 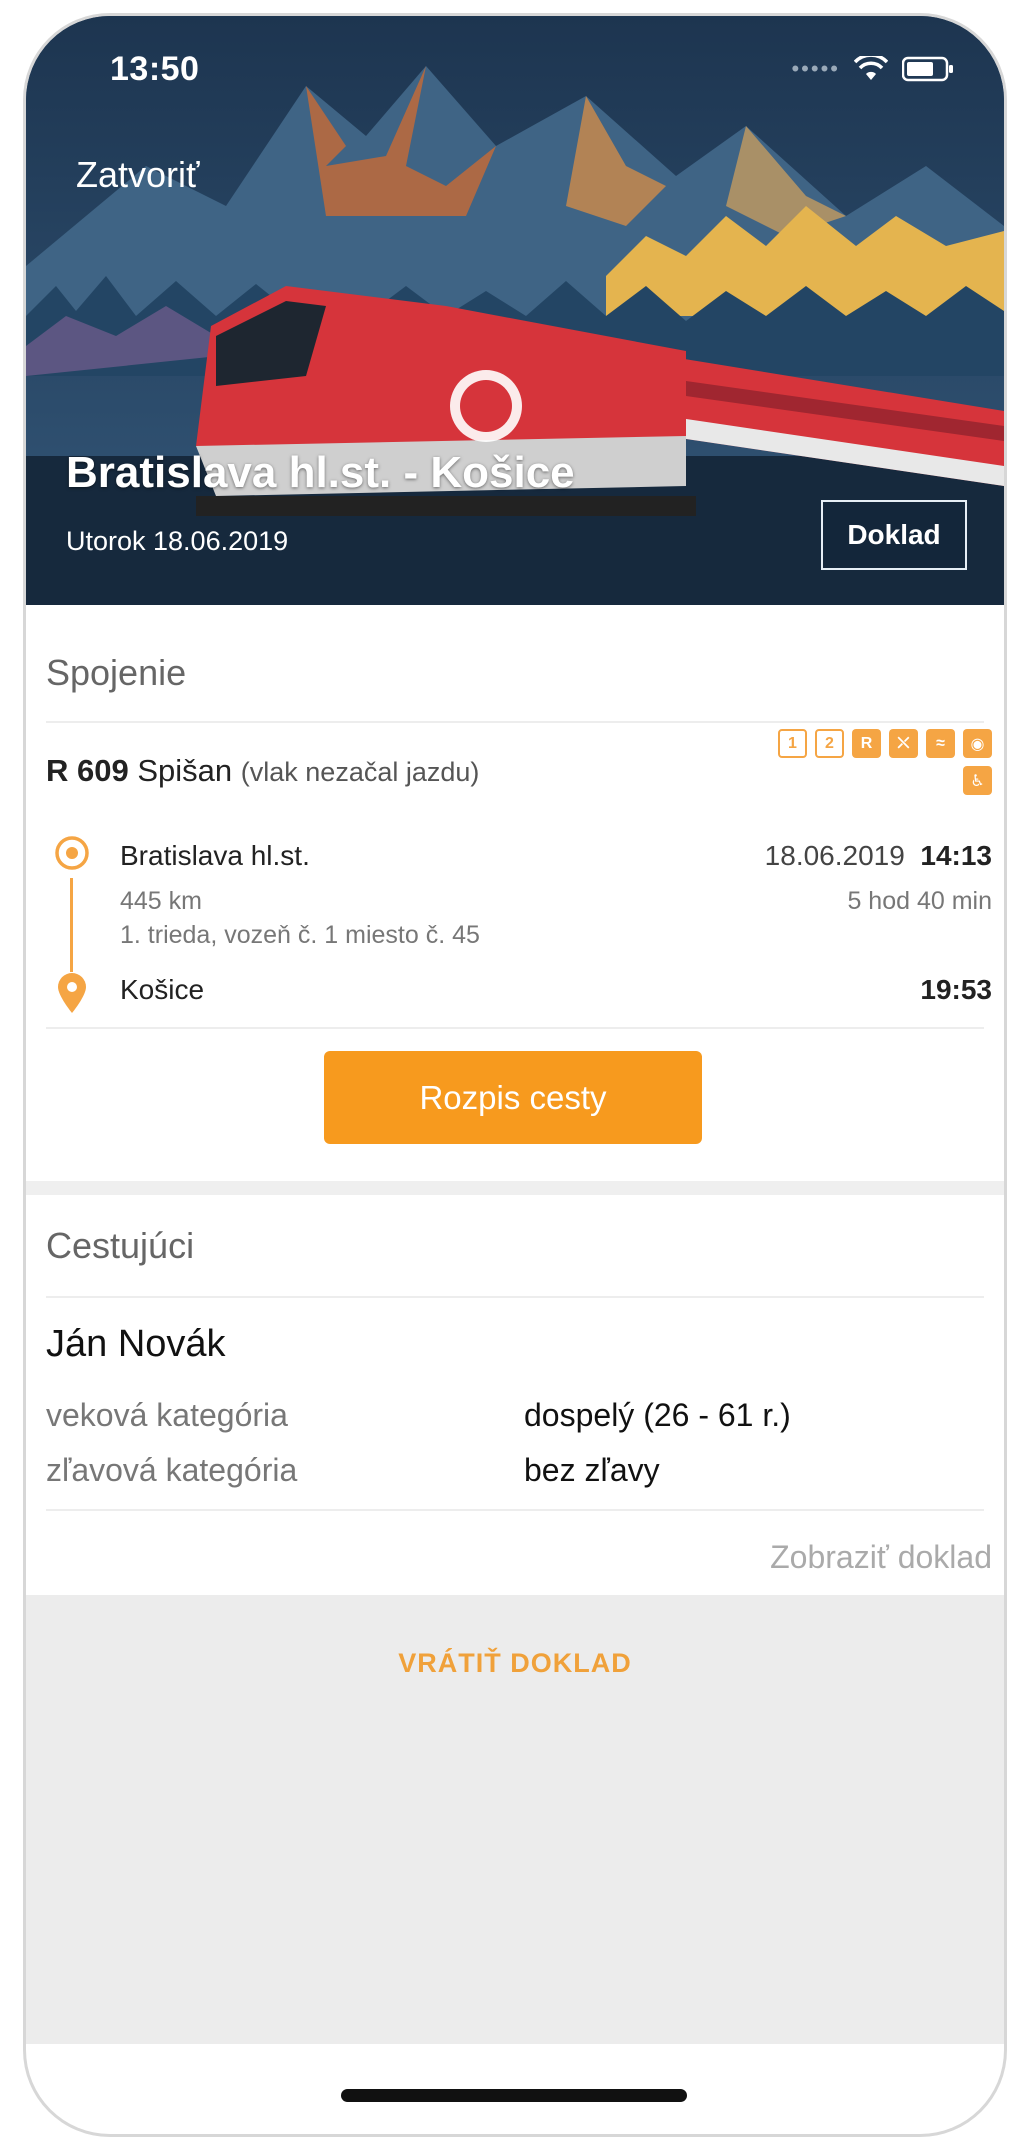 I want to click on train-name: Spišan, so click(x=185, y=770).